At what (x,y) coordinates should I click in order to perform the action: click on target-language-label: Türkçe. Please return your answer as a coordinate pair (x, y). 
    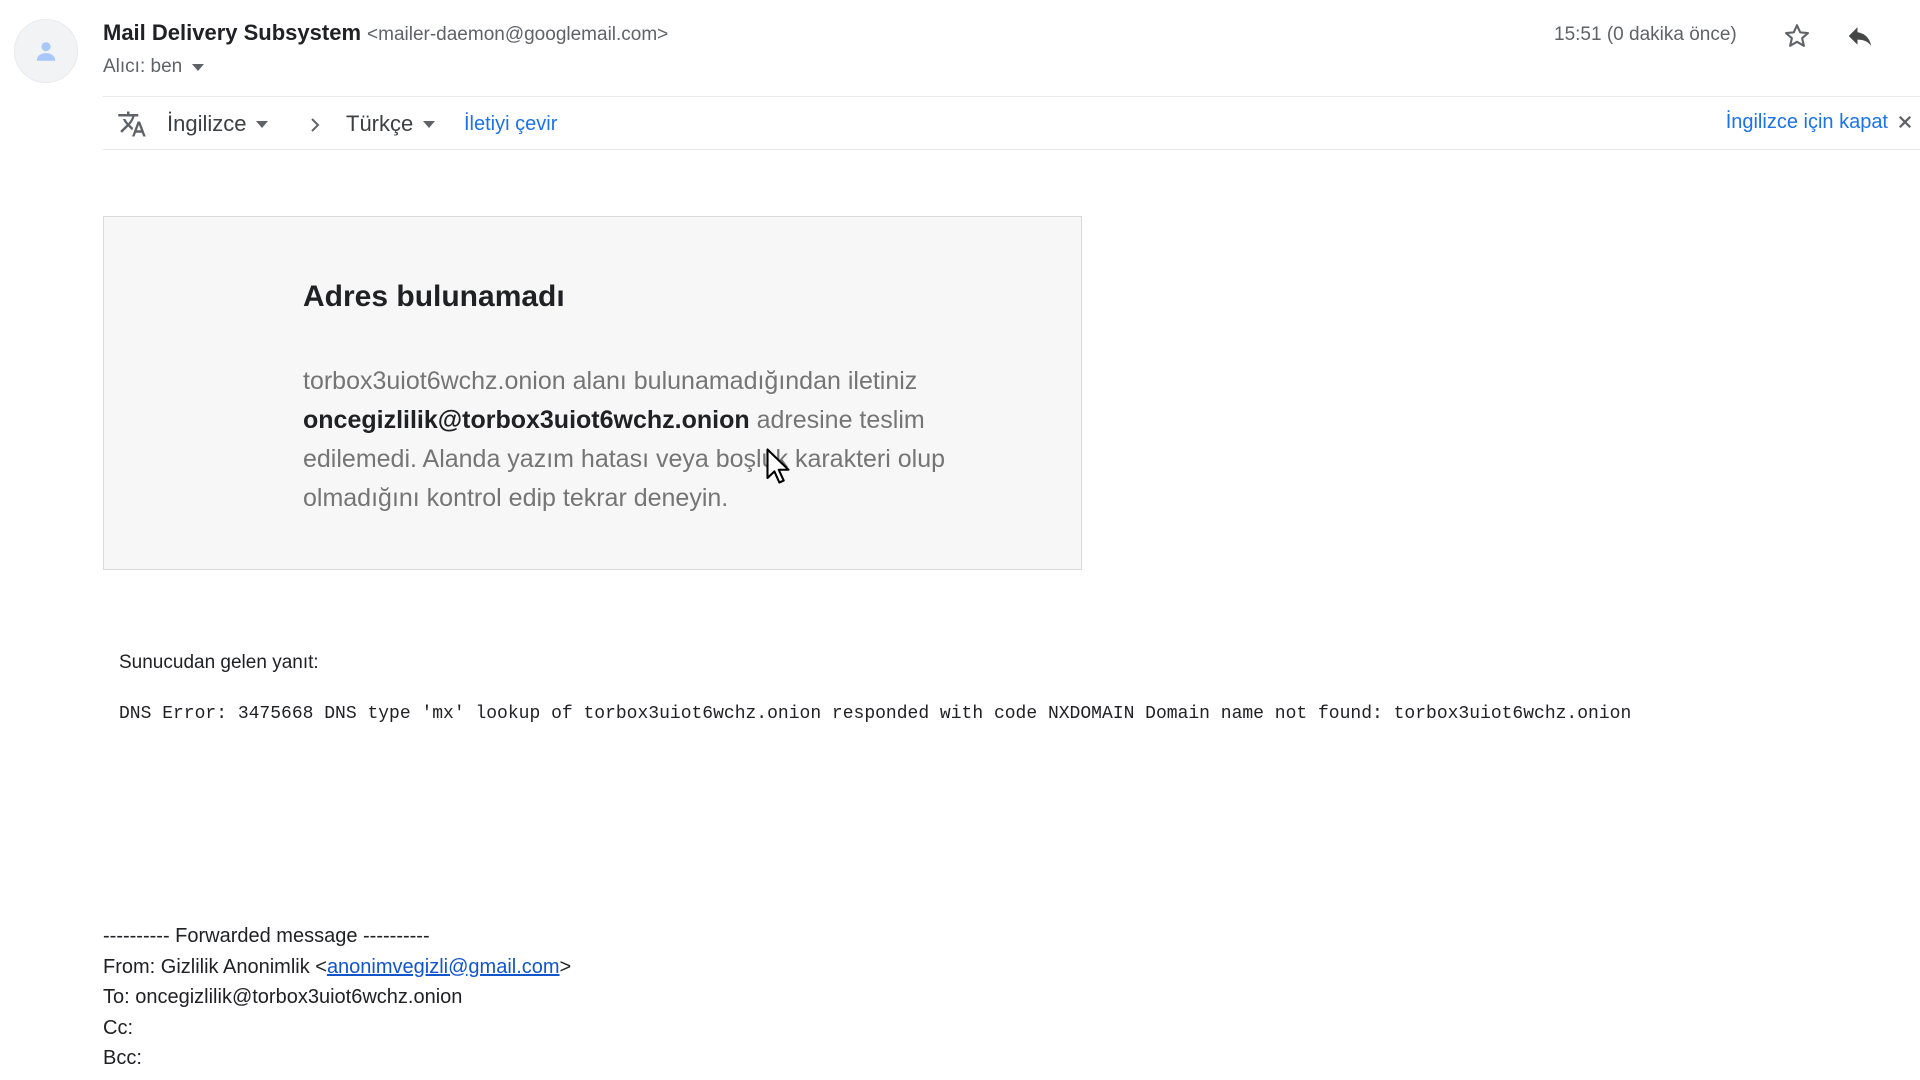
    Looking at the image, I should click on (380, 123).